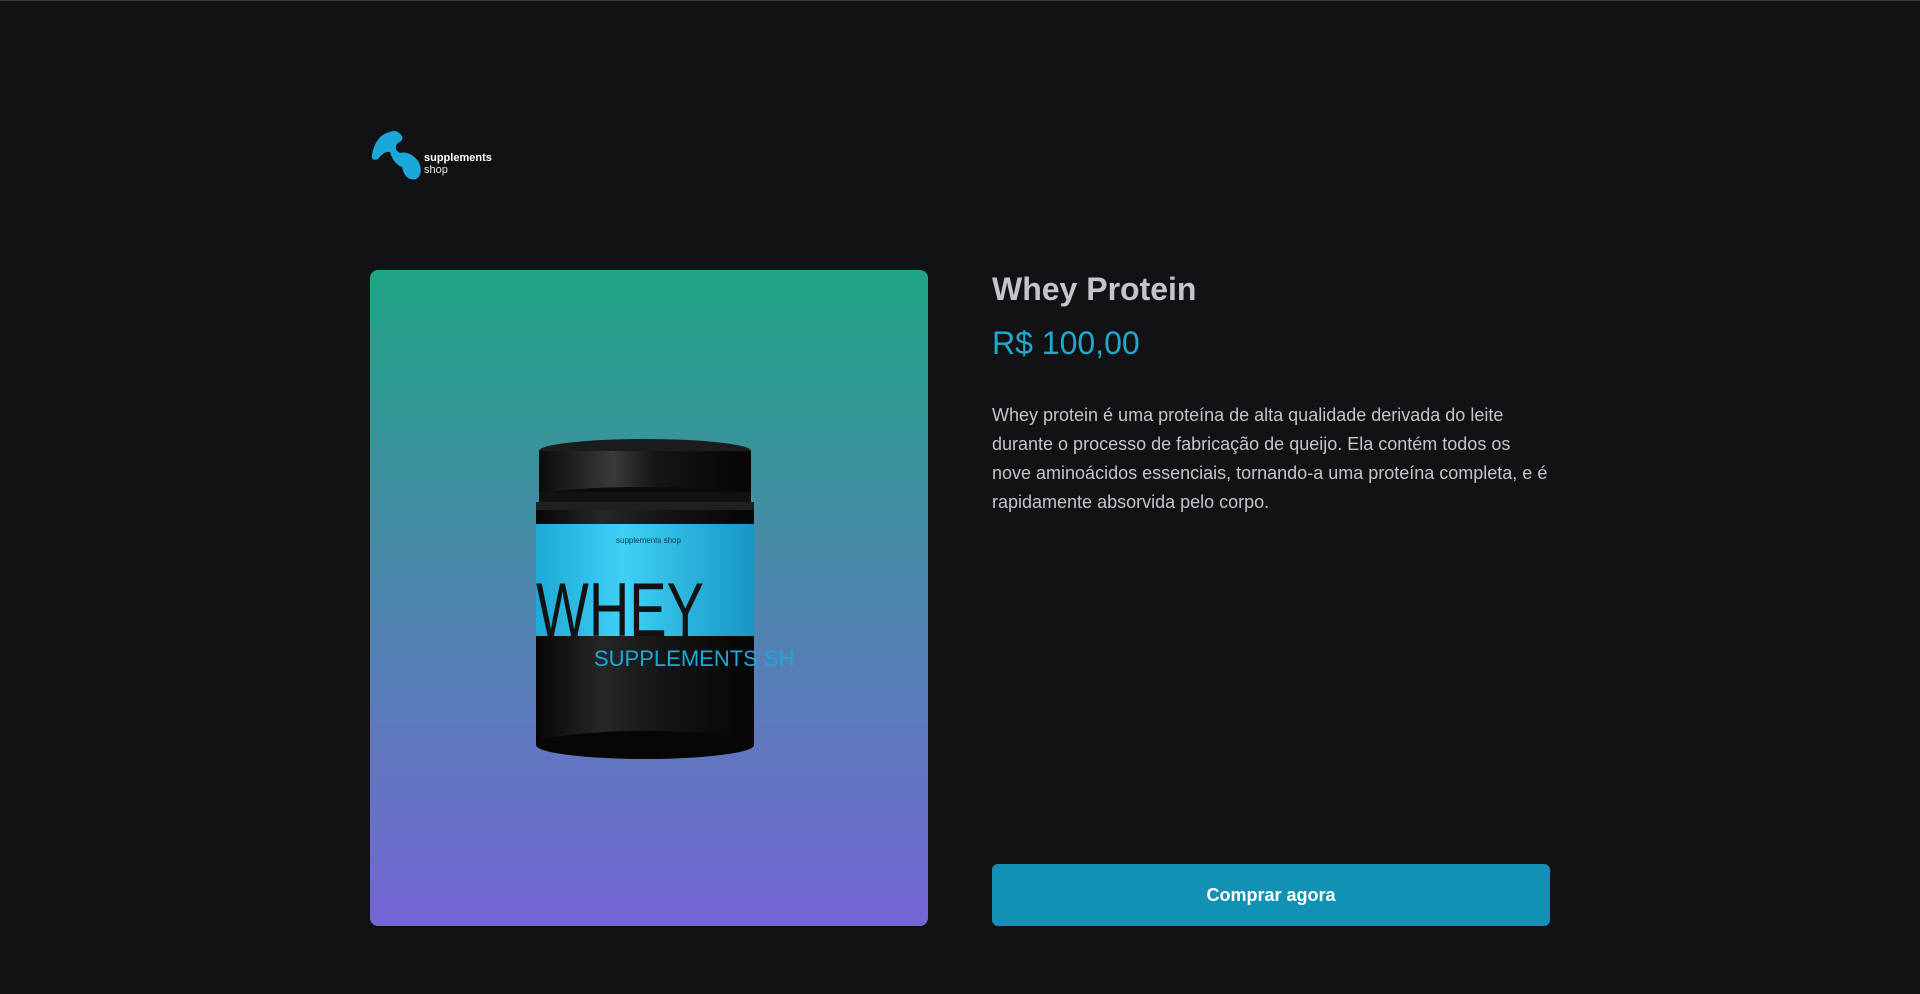 Image resolution: width=1920 pixels, height=994 pixels. I want to click on logo: supplements shop, so click(431, 157).